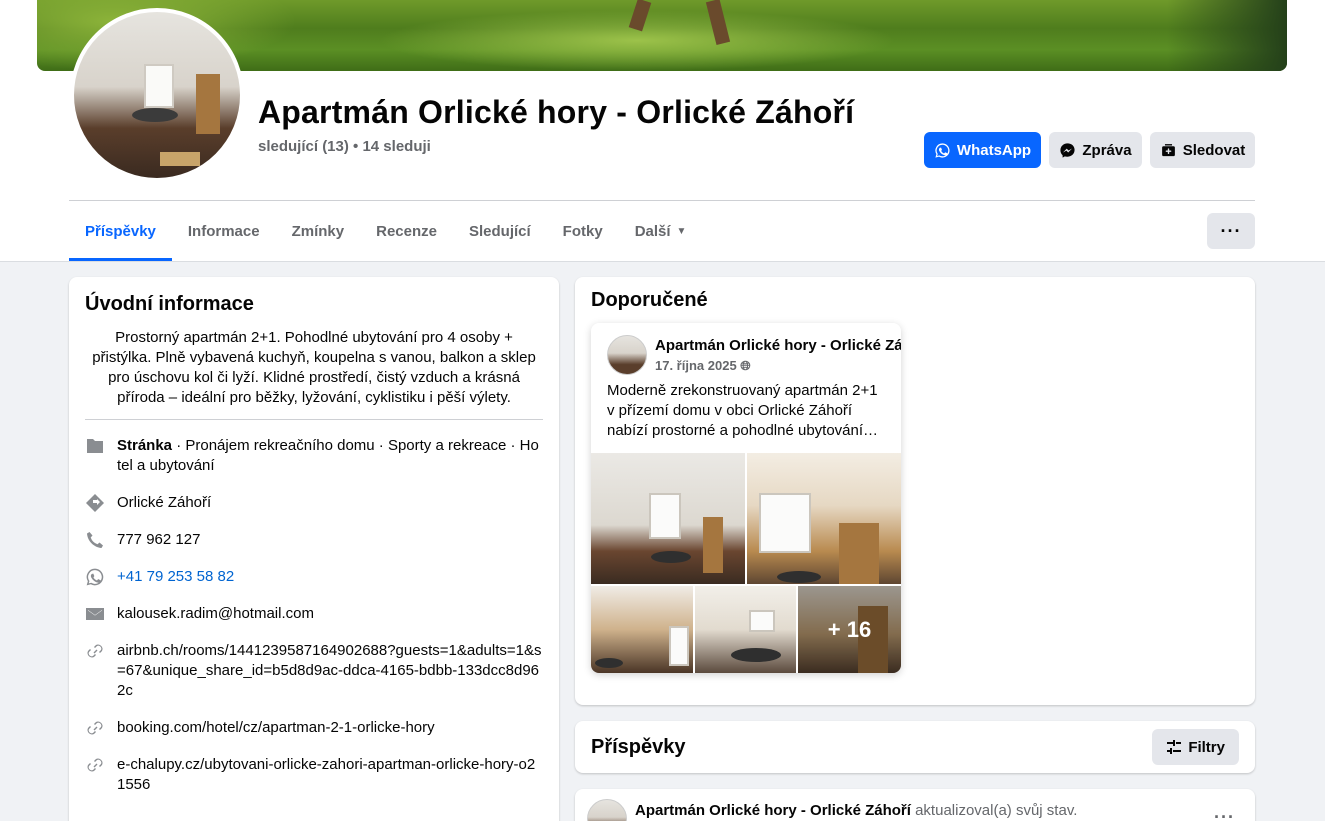 The height and width of the screenshot is (821, 1325). Describe the element at coordinates (314, 419) in the screenshot. I see `intro-divider` at that location.